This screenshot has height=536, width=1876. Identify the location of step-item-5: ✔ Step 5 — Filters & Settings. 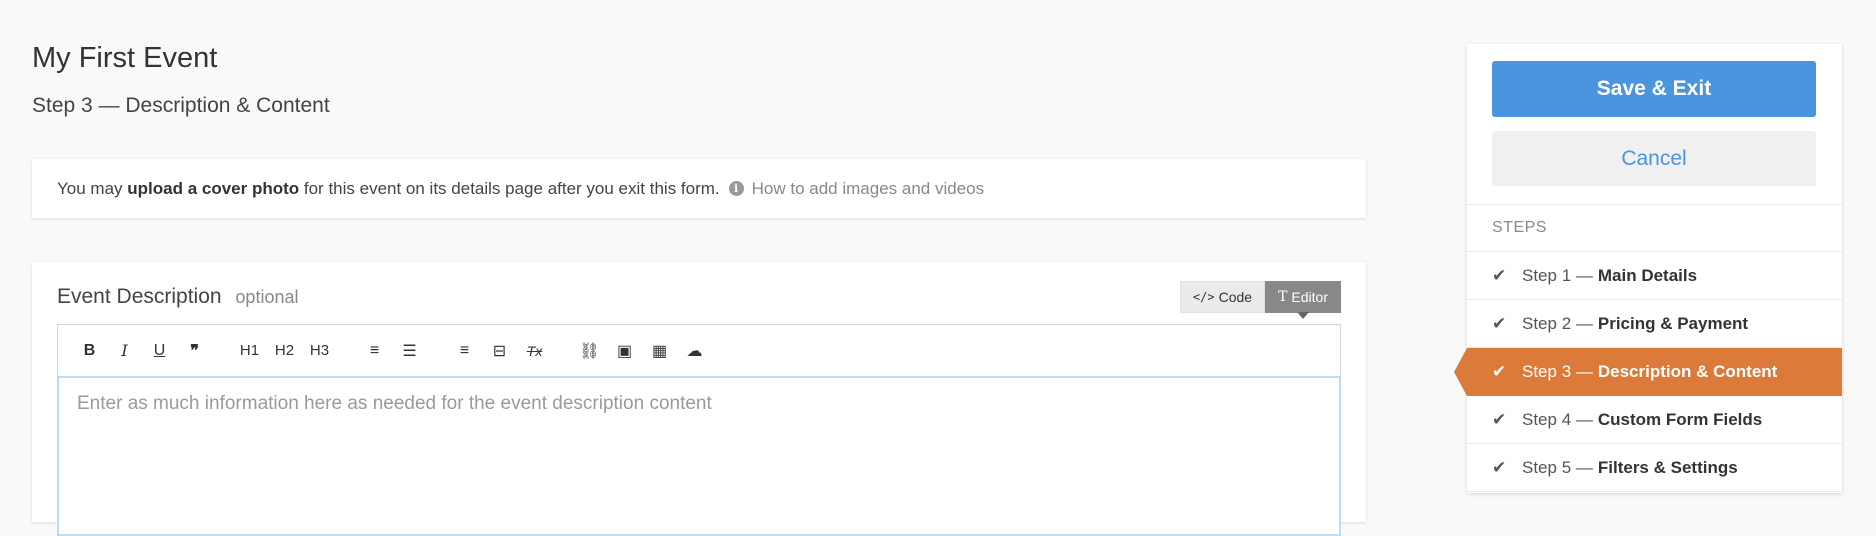
(1654, 468).